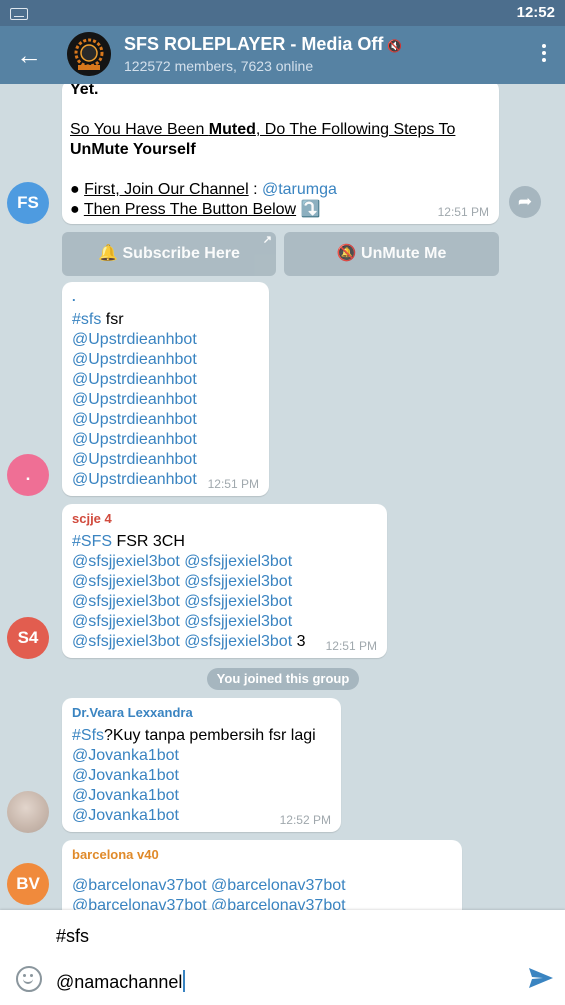  I want to click on hashtag-link: #sfs, so click(86, 319).